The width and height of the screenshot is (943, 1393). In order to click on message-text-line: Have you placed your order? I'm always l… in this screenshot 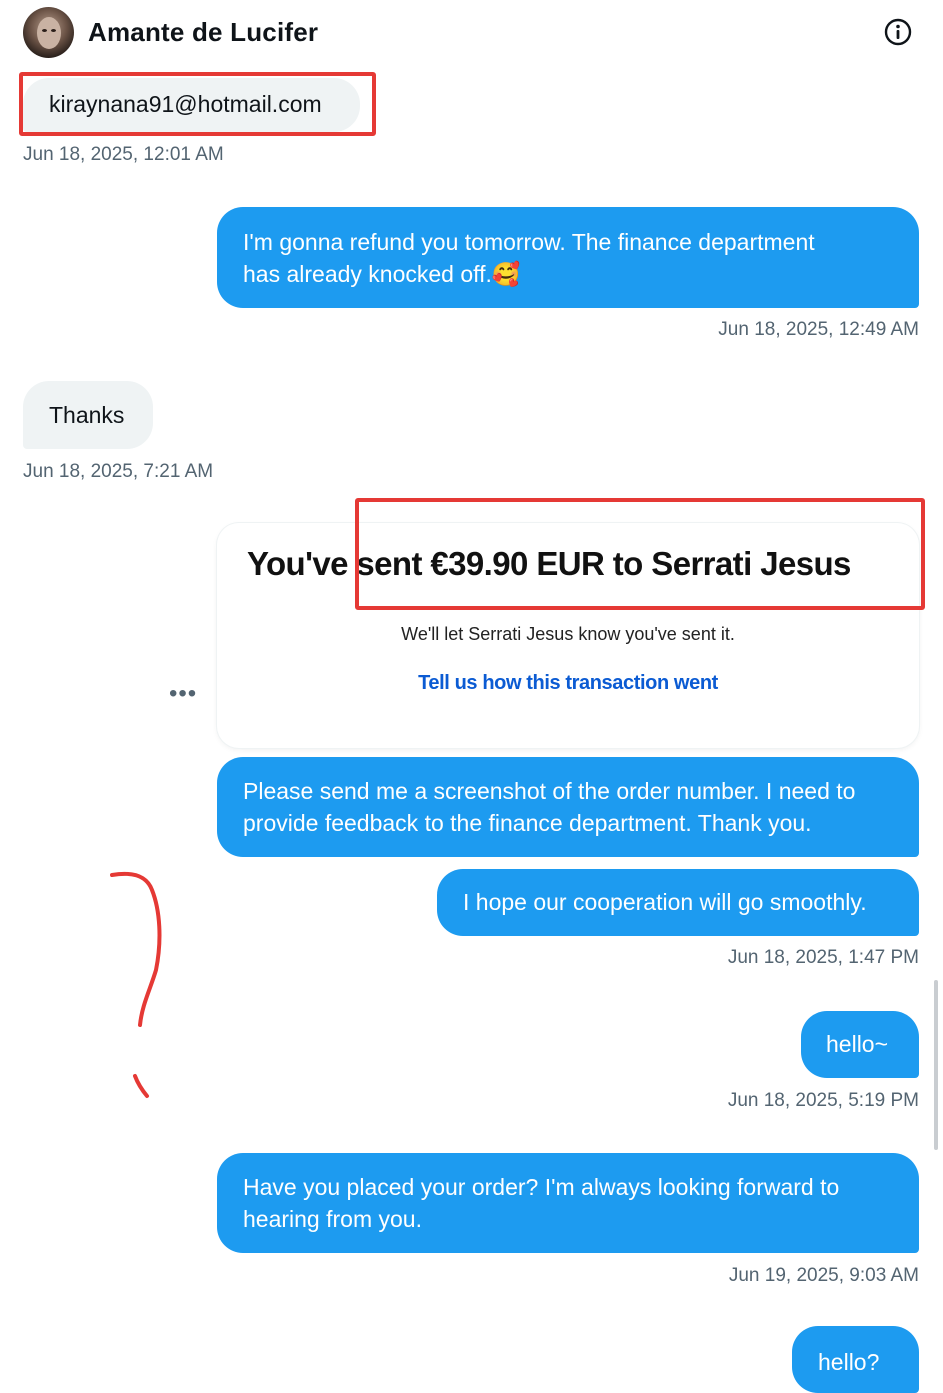, I will do `click(541, 1187)`.